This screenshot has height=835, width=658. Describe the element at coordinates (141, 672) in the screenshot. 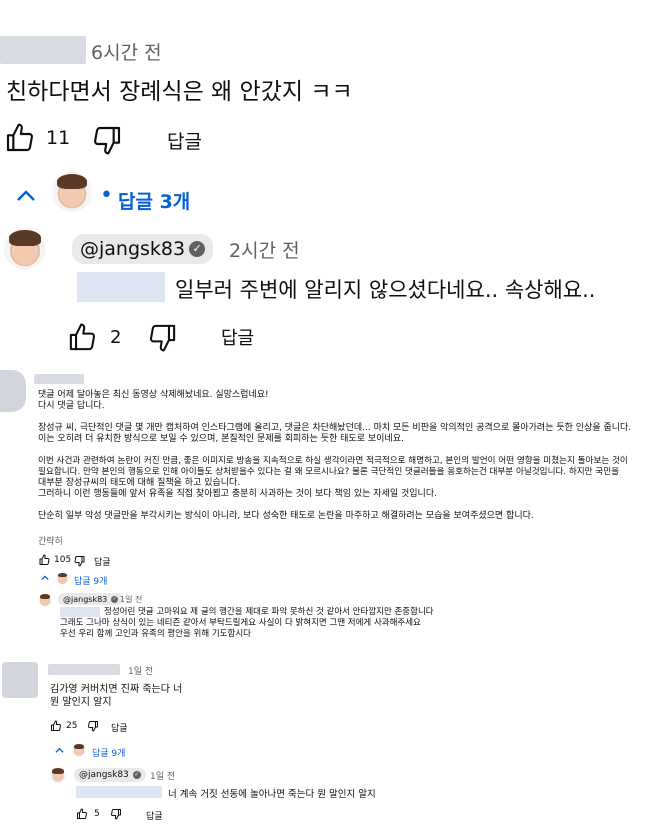

I see `comment-time: 1일 전` at that location.